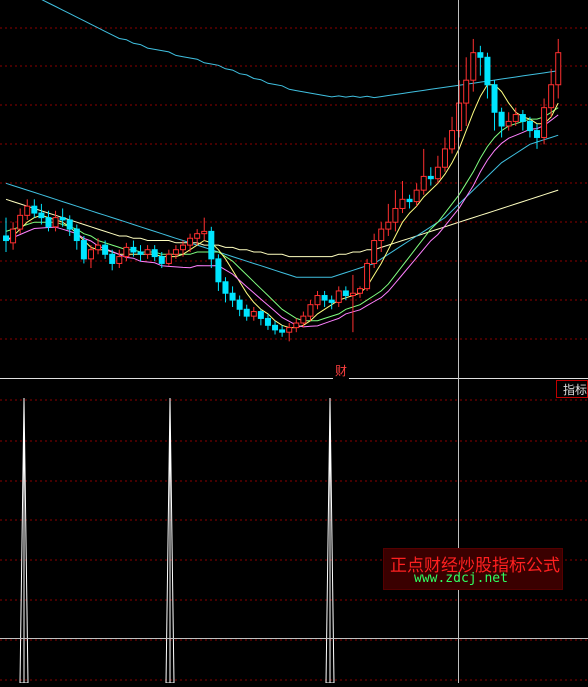 This screenshot has height=687, width=588. Describe the element at coordinates (461, 578) in the screenshot. I see `watermark-url: www.zdcj.net` at that location.